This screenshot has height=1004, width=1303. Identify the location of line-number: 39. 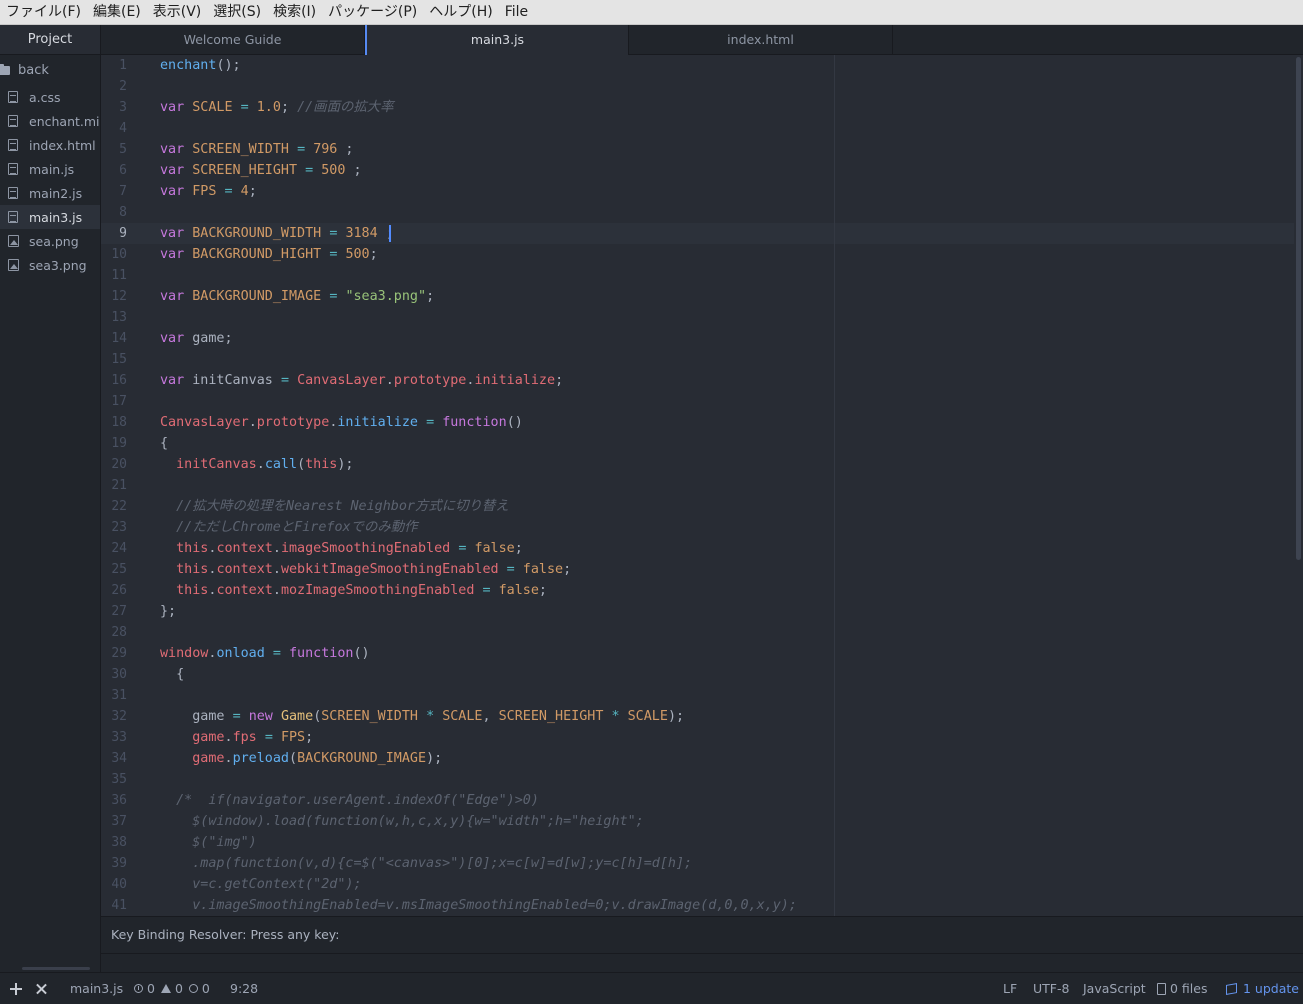
(126, 863).